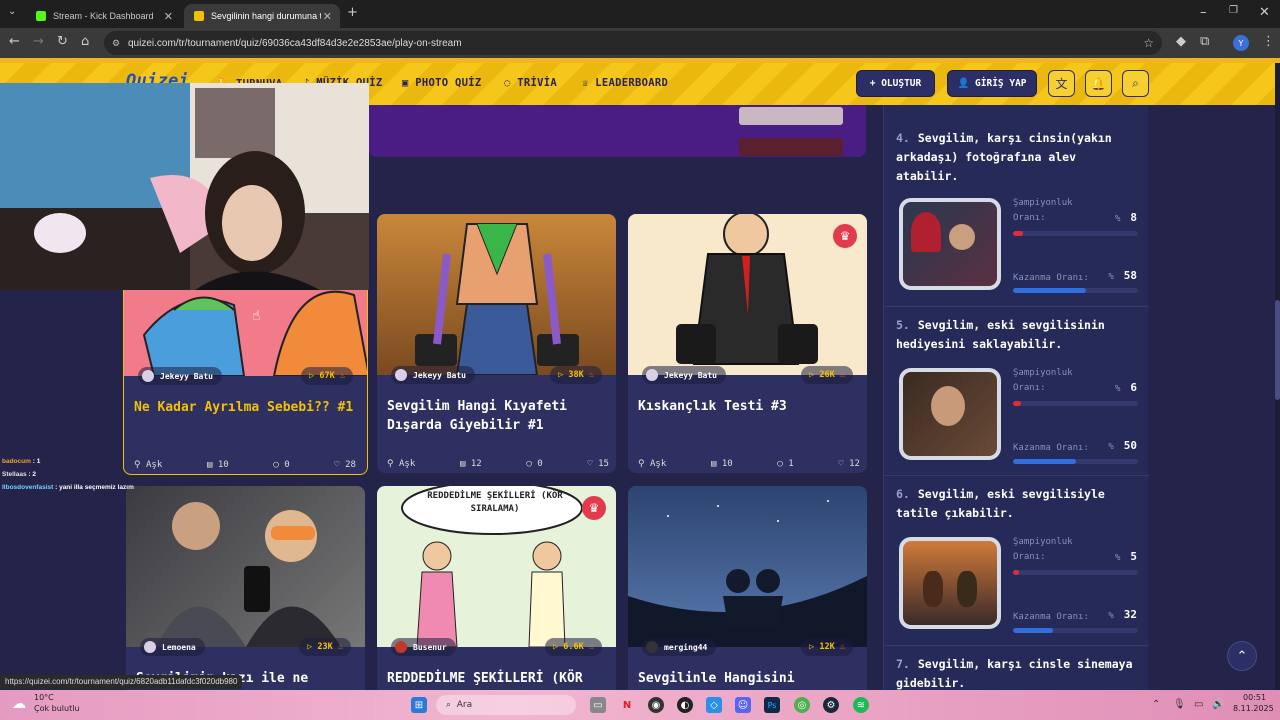  I want to click on chat-icon: ◌, so click(507, 83).